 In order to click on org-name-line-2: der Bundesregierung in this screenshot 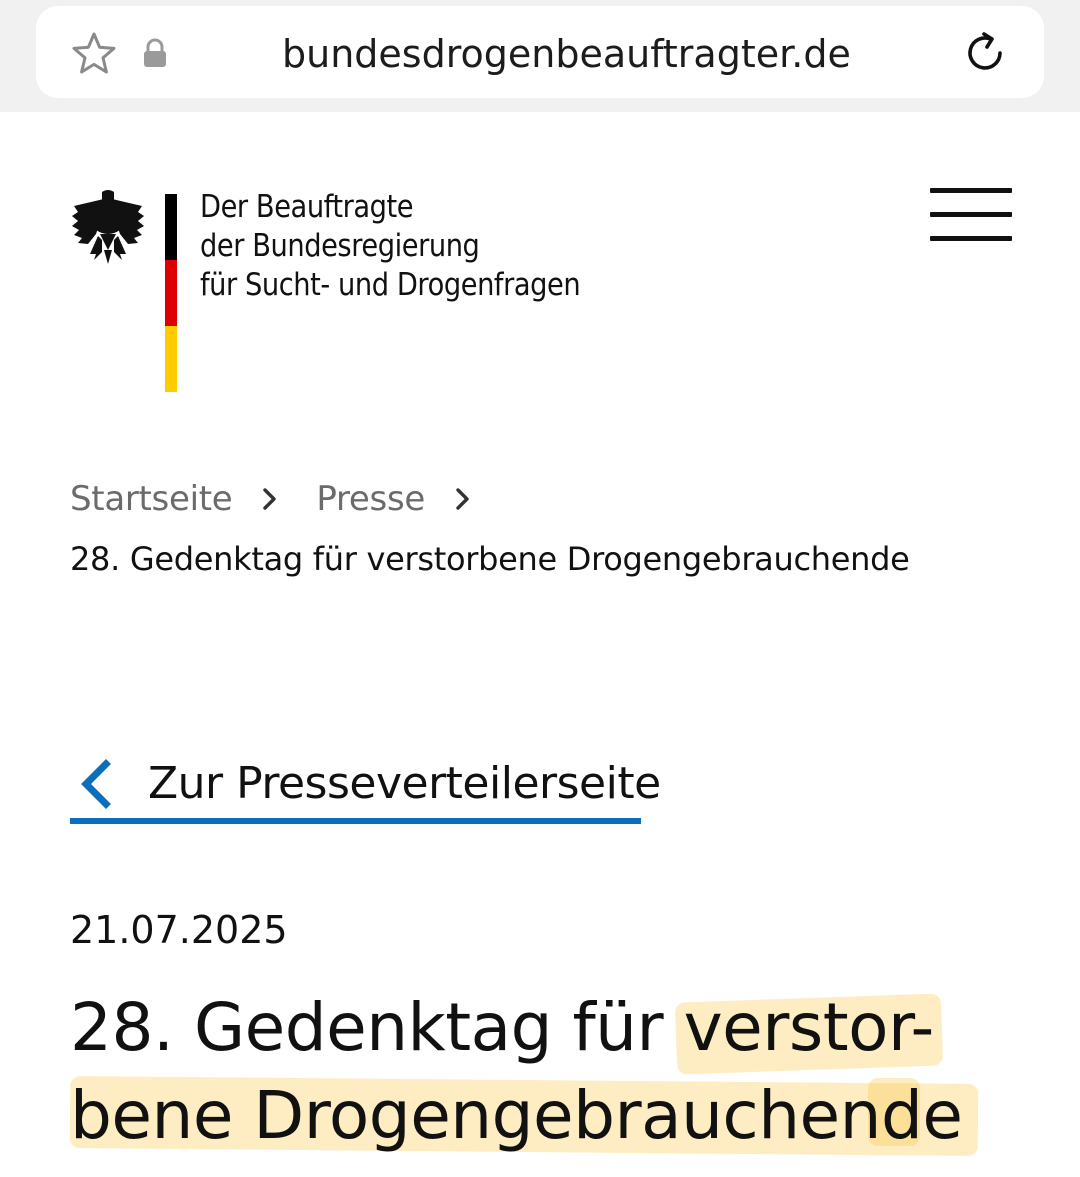, I will do `click(340, 246)`.